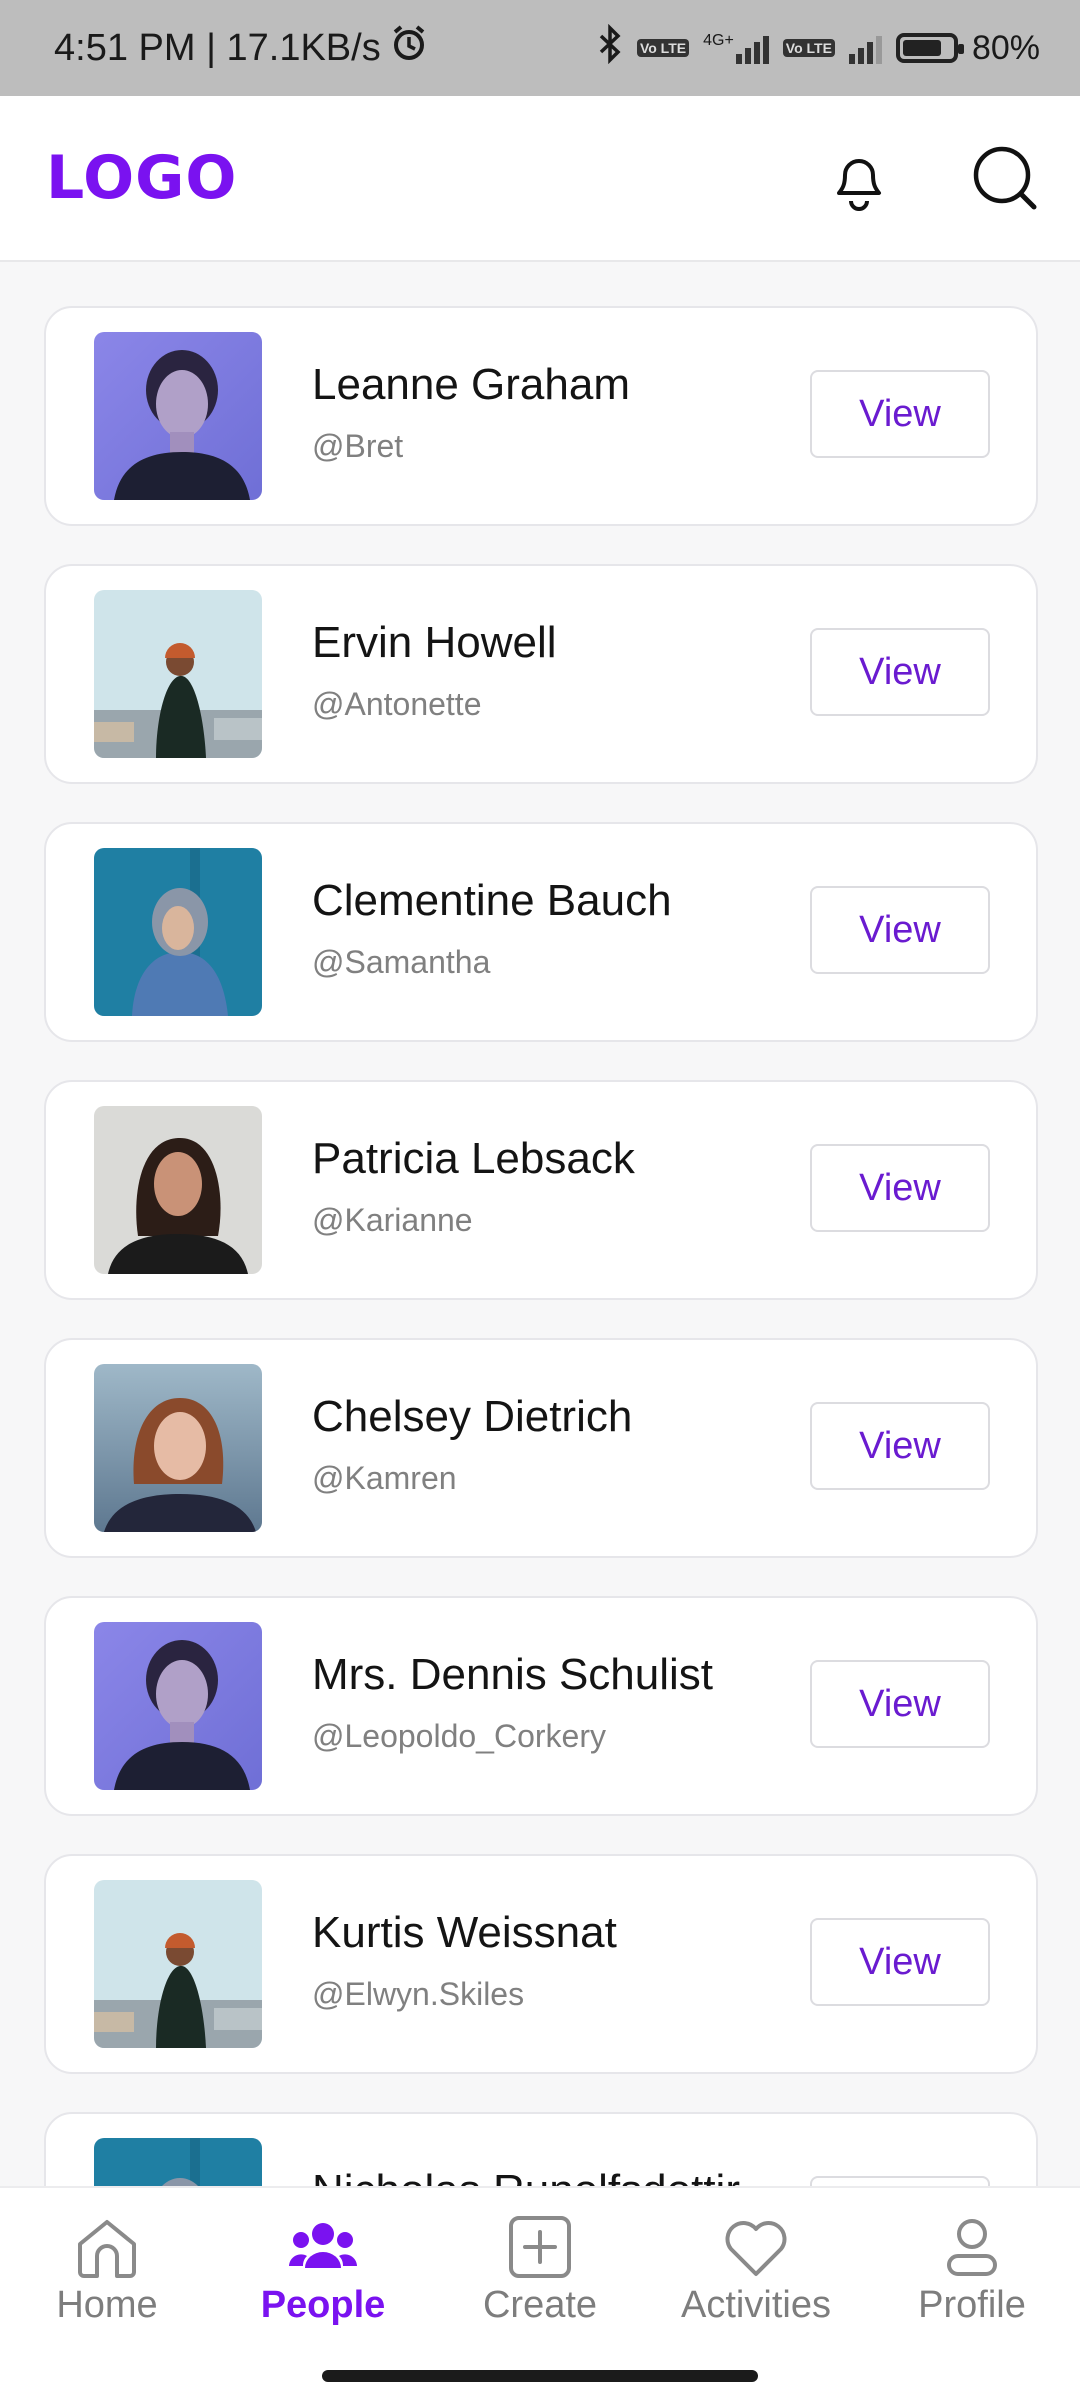 The image size is (1080, 2402). Describe the element at coordinates (972, 2305) in the screenshot. I see `nav-profile-label: Profile` at that location.